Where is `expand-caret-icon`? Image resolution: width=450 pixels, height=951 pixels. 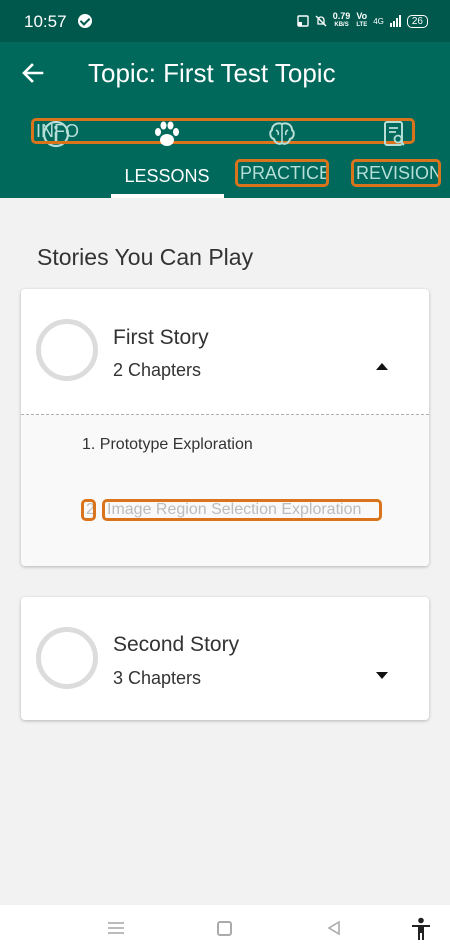
expand-caret-icon is located at coordinates (382, 675).